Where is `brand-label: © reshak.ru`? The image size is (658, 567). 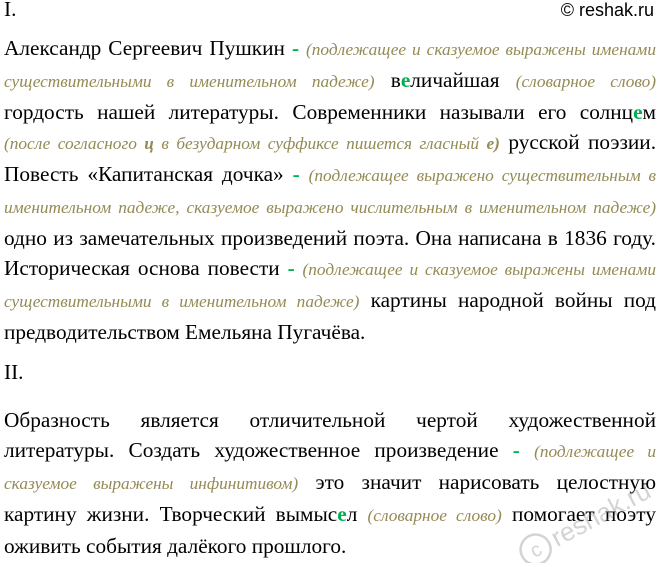
brand-label: © reshak.ru is located at coordinates (607, 10).